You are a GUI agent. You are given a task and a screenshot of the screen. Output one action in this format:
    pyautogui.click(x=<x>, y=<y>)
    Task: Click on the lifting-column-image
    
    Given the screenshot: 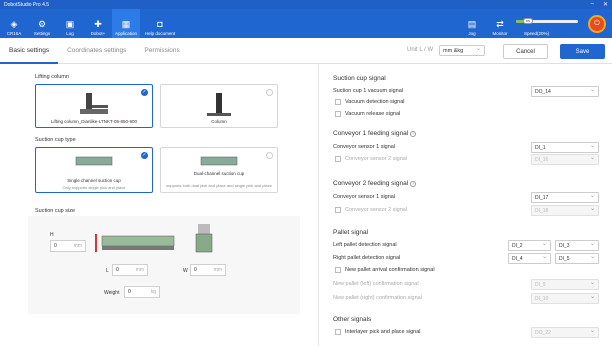 What is the action you would take?
    pyautogui.click(x=94, y=103)
    